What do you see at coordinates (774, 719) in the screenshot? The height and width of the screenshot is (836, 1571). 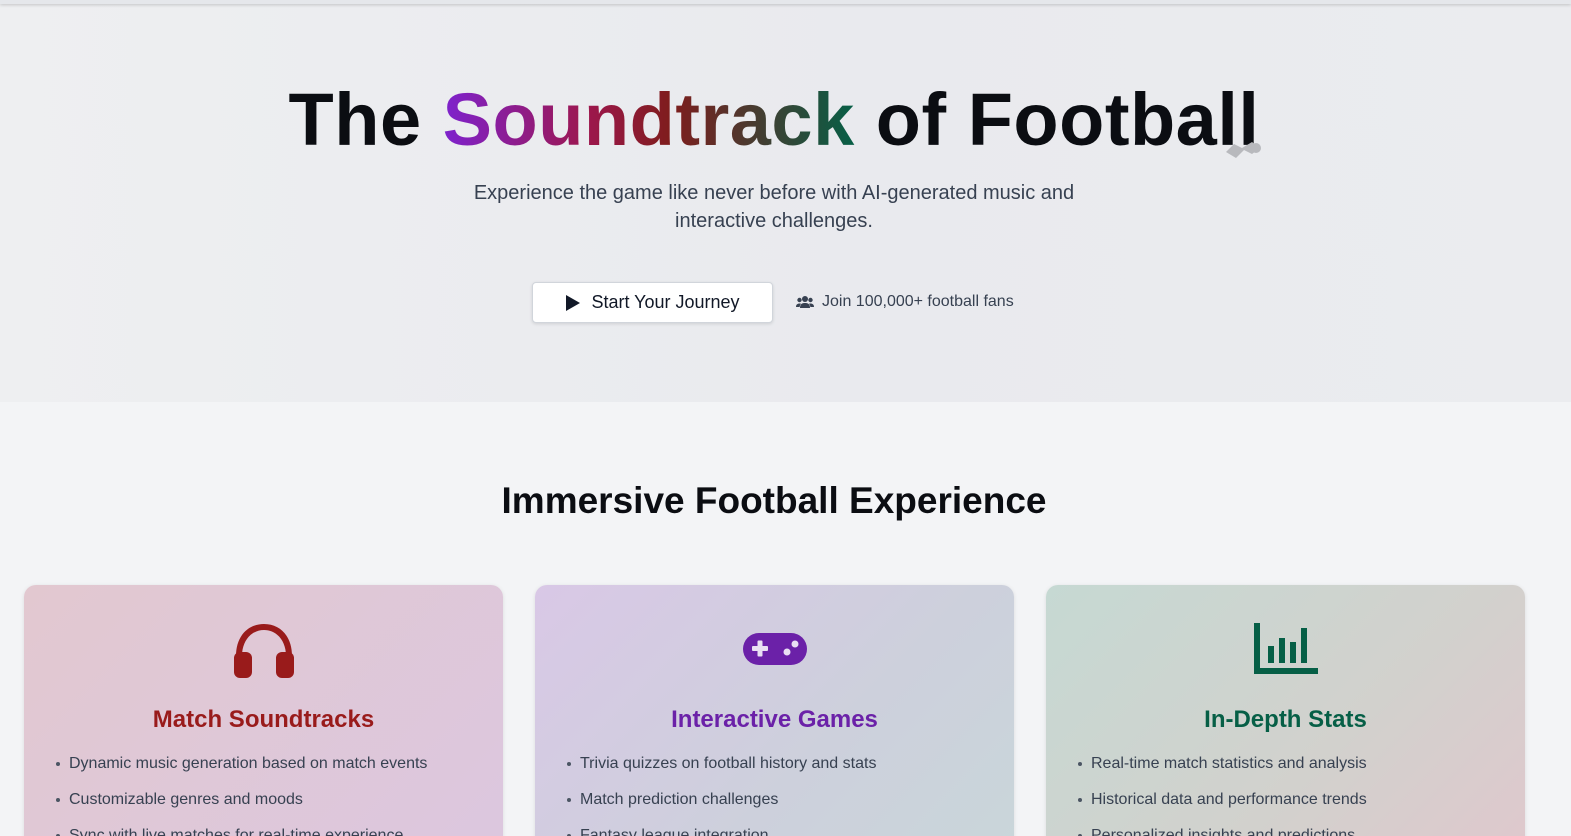 I see `card-title: Interactive Games` at bounding box center [774, 719].